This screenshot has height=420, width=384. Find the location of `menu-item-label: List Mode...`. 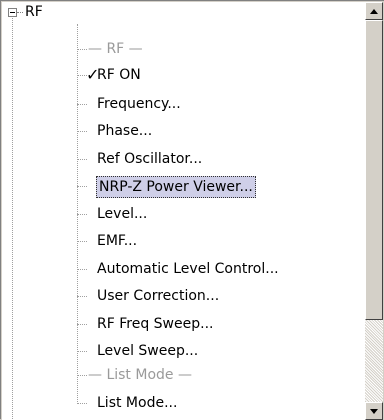

menu-item-label: List Mode... is located at coordinates (137, 403).